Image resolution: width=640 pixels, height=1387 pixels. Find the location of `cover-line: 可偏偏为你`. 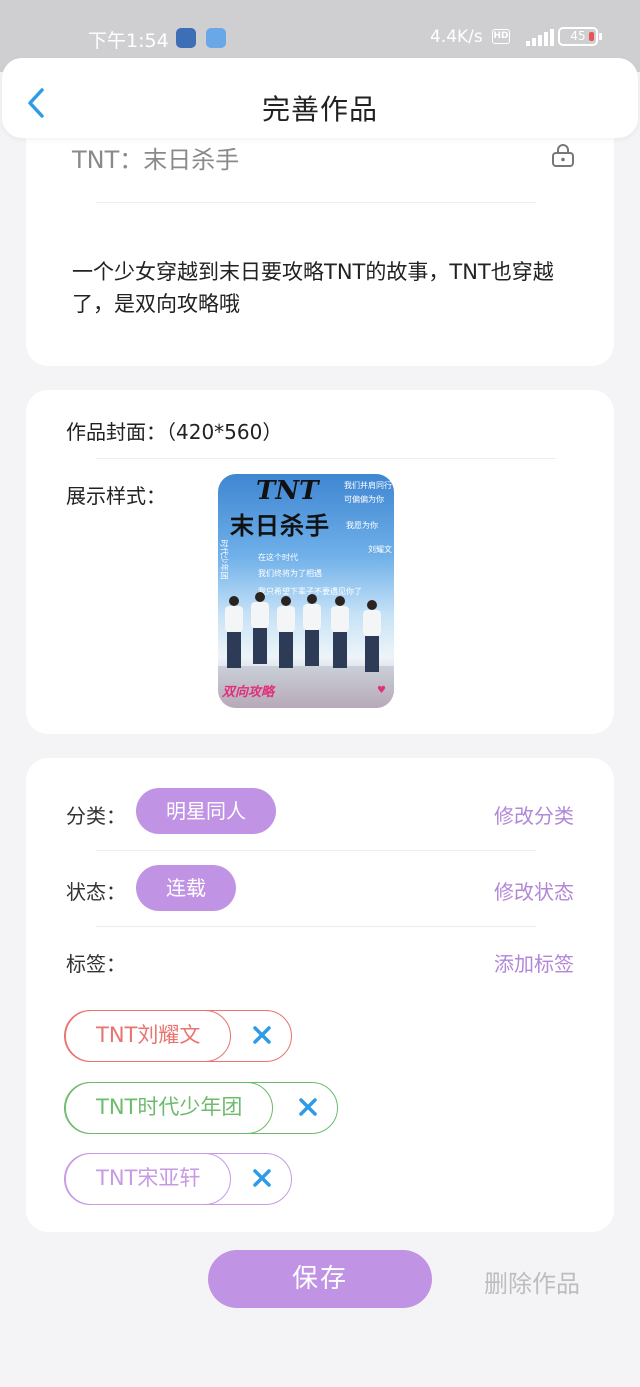

cover-line: 可偏偏为你 is located at coordinates (364, 499).